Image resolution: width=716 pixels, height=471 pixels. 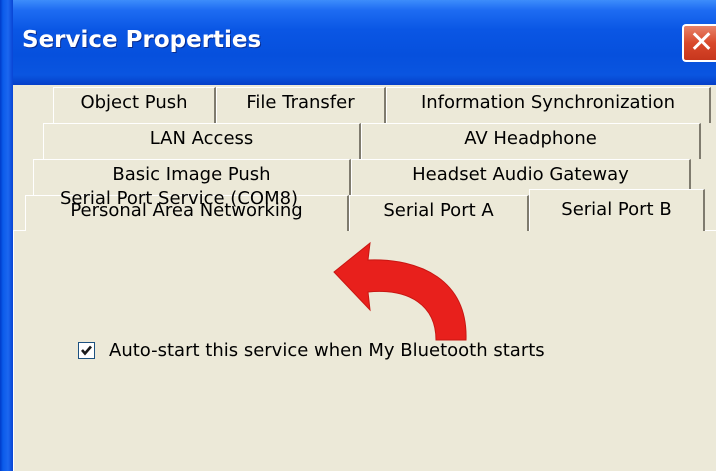 What do you see at coordinates (6, 235) in the screenshot?
I see `window-frame-left` at bounding box center [6, 235].